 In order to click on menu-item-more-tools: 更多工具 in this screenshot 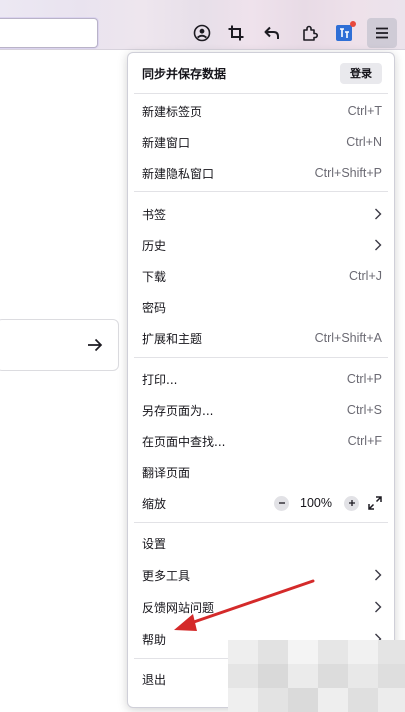, I will do `click(261, 575)`.